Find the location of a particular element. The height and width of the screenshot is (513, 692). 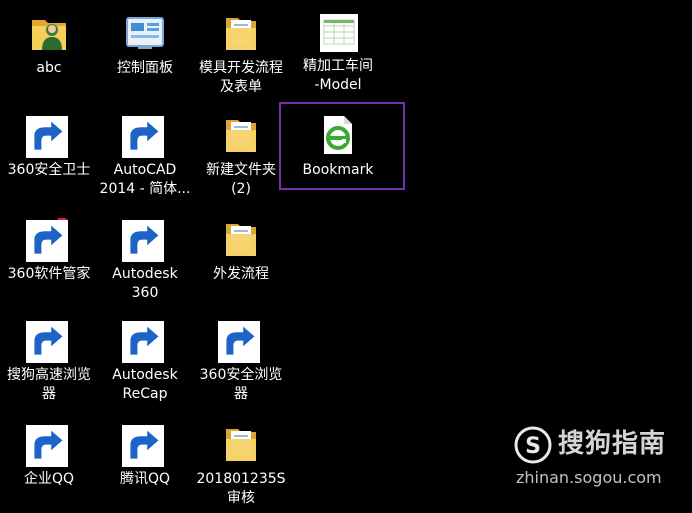

sogou-zhinan-watermark: S 搜狗指南 zhinan.sogou.com is located at coordinates (599, 459).